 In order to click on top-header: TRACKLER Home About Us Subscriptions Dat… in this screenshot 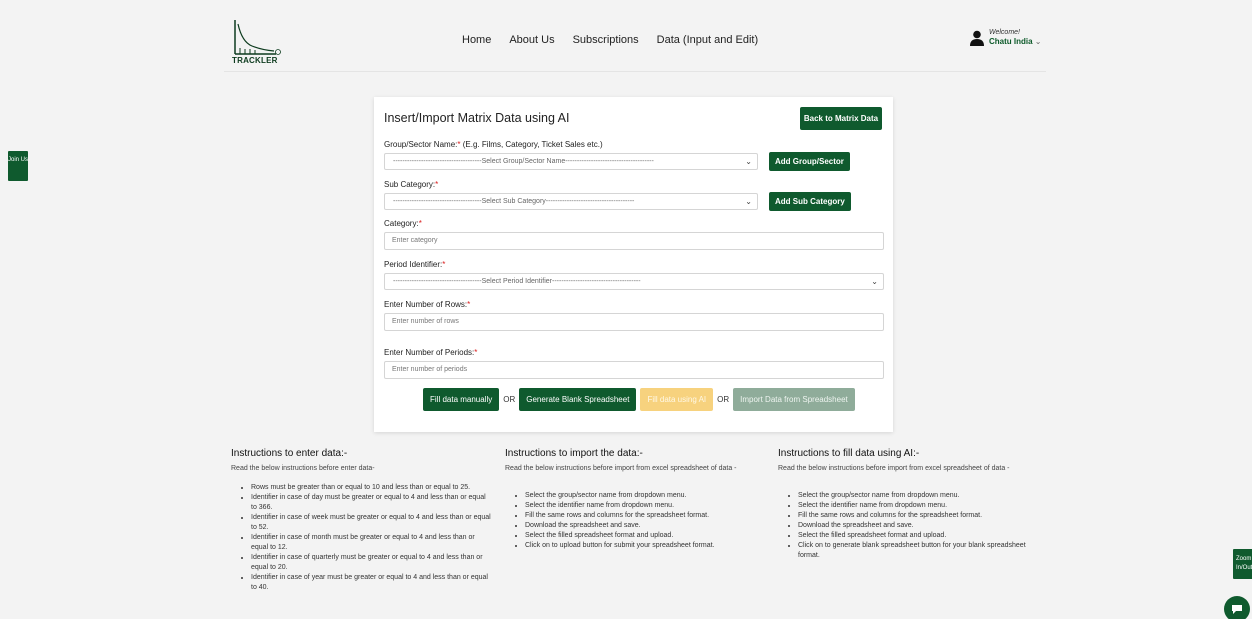, I will do `click(635, 40)`.